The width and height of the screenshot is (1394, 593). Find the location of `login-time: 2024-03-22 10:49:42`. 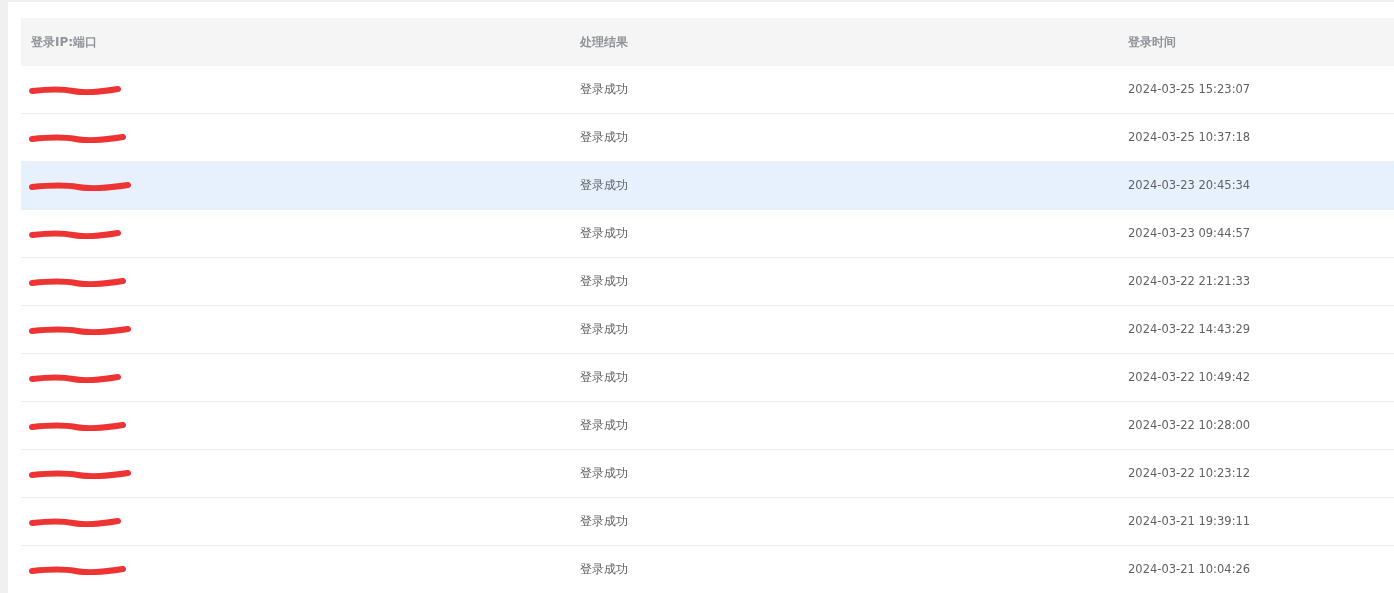

login-time: 2024-03-22 10:49:42 is located at coordinates (1189, 376).